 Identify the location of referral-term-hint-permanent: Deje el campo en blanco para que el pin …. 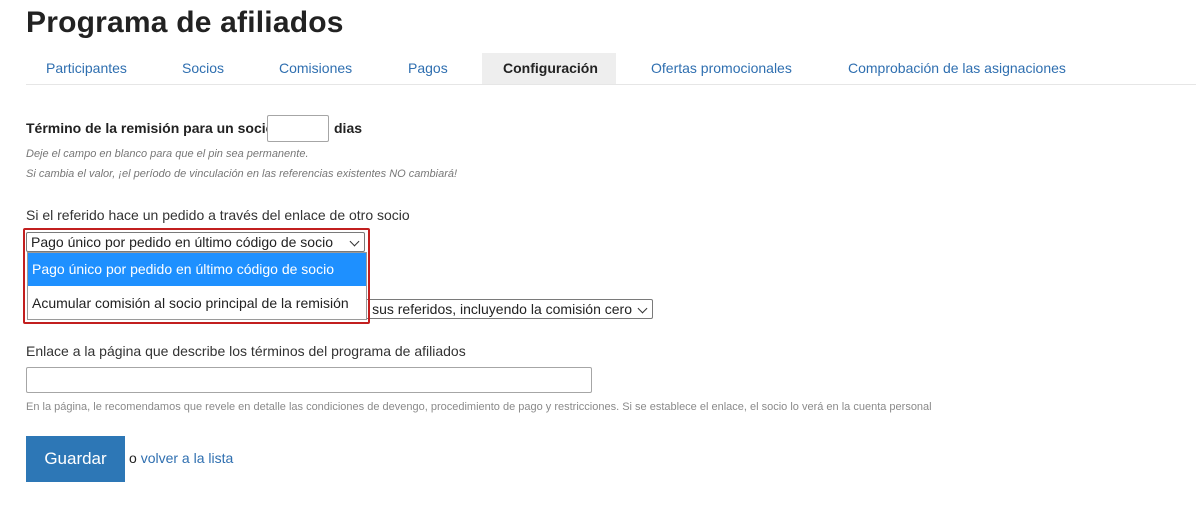
(167, 154).